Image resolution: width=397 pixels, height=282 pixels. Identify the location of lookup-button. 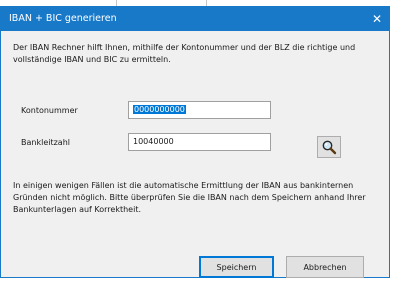
(329, 147).